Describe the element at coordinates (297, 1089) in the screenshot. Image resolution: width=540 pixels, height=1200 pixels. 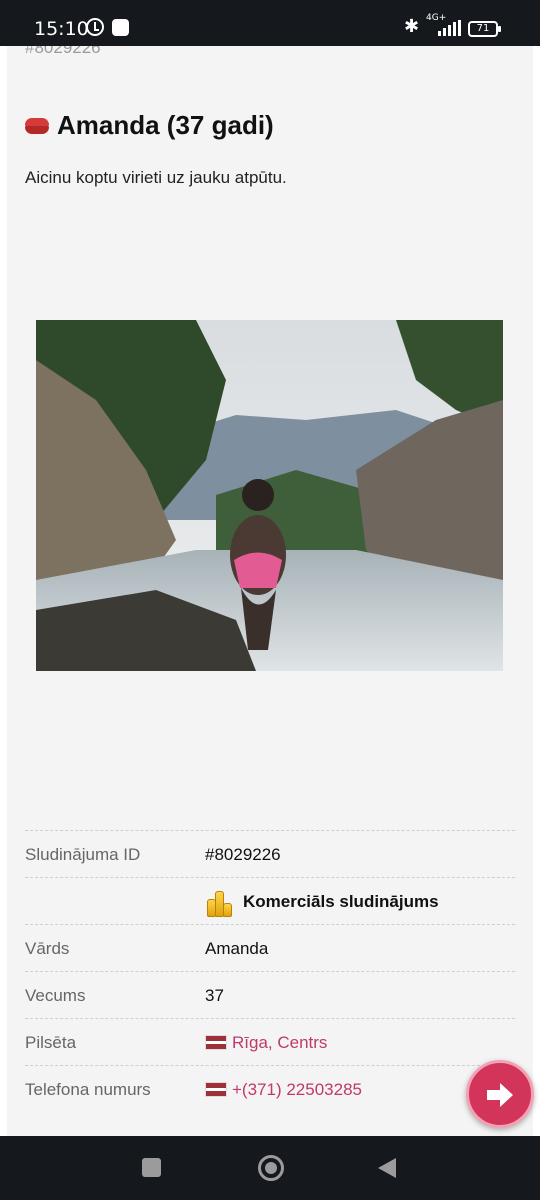
I see `phone-text: +(371) 22503285` at that location.